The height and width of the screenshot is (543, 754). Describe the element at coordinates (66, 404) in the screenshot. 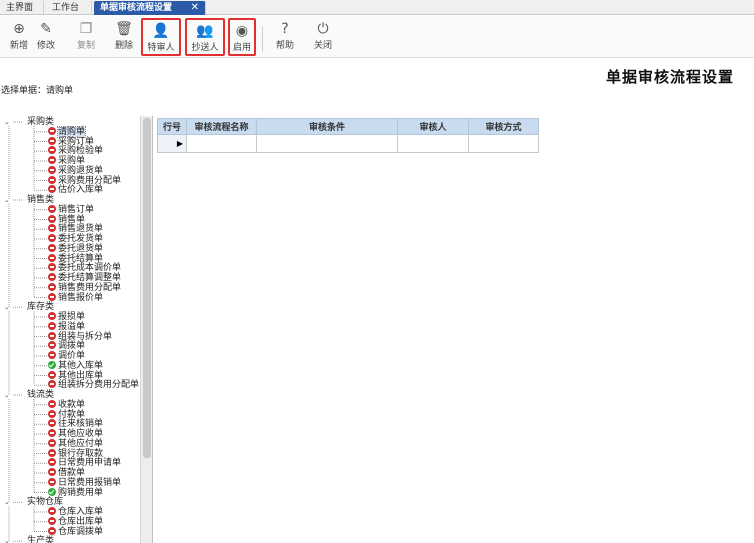

I see `tree-item: 收款单` at that location.